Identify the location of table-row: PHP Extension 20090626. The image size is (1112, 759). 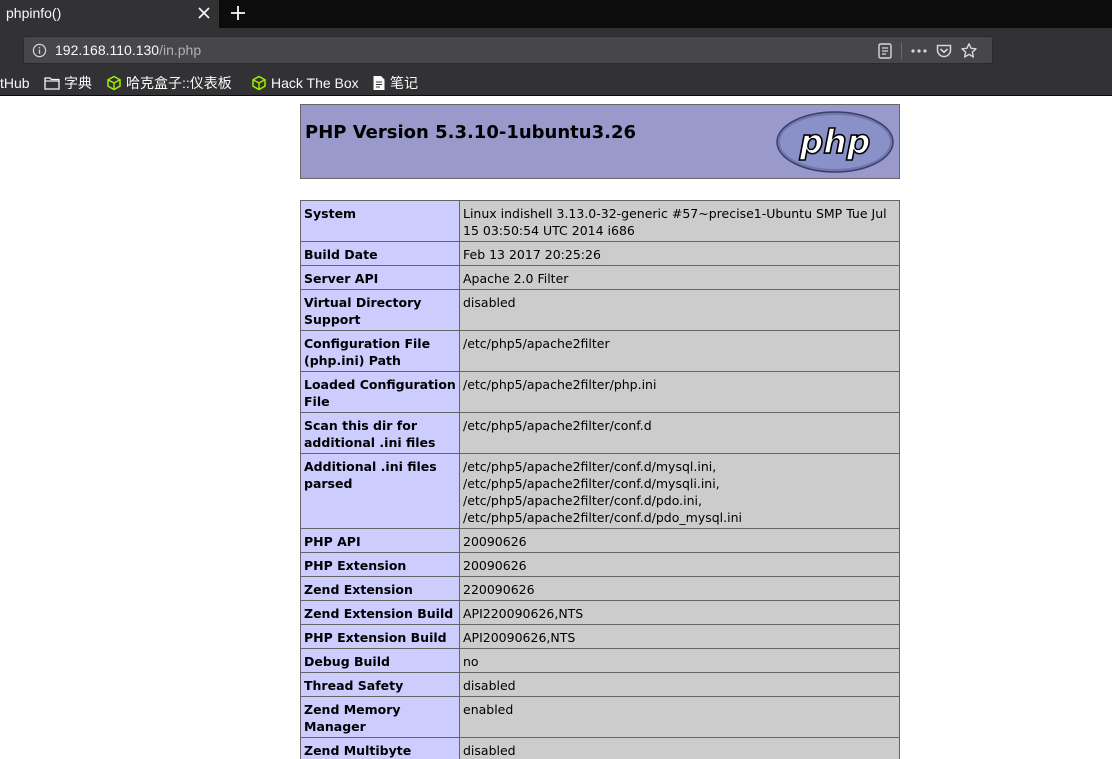
(600, 564).